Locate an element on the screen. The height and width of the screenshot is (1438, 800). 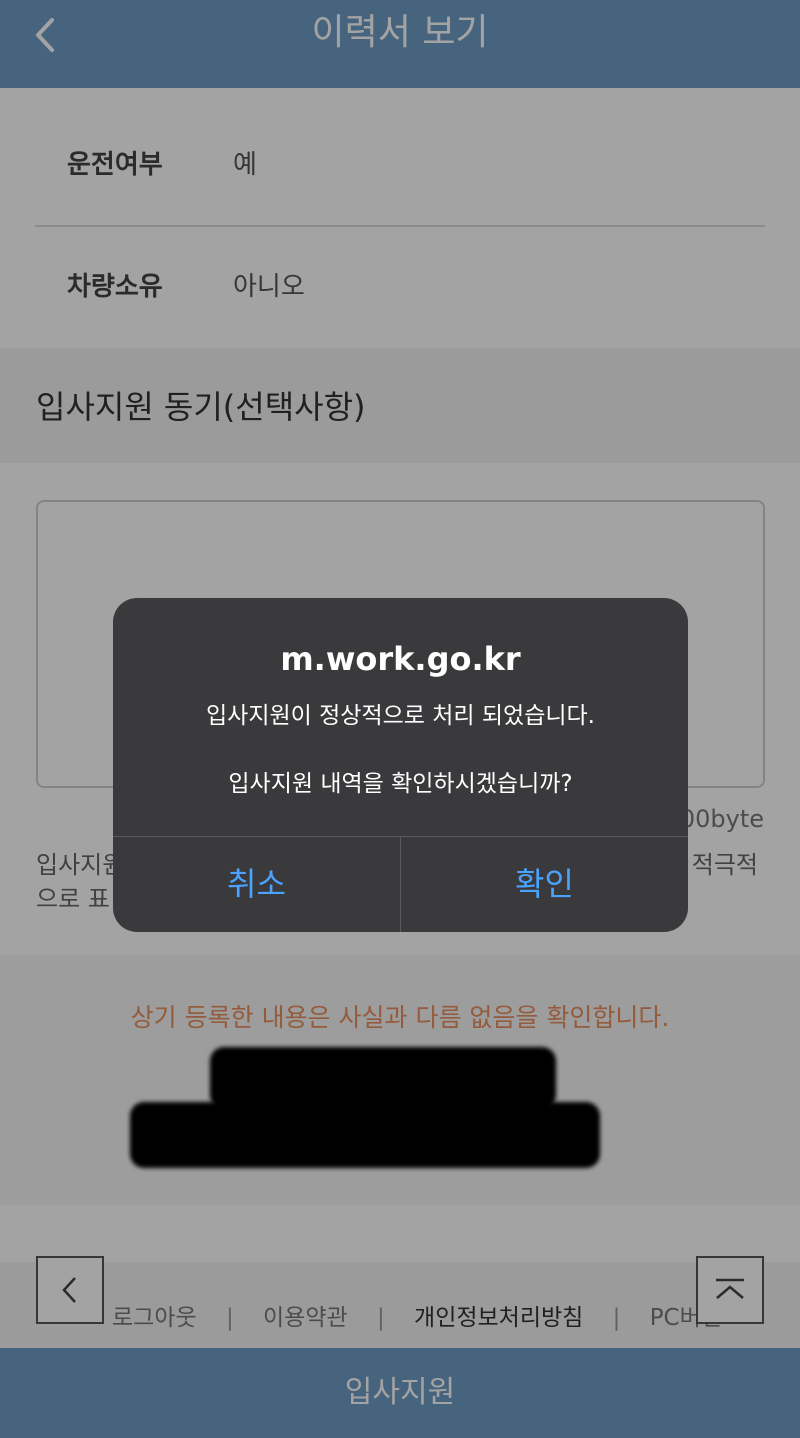
dialog-message: 입사지원이 정상적으로 처리 되었습니다. is located at coordinates (400, 716).